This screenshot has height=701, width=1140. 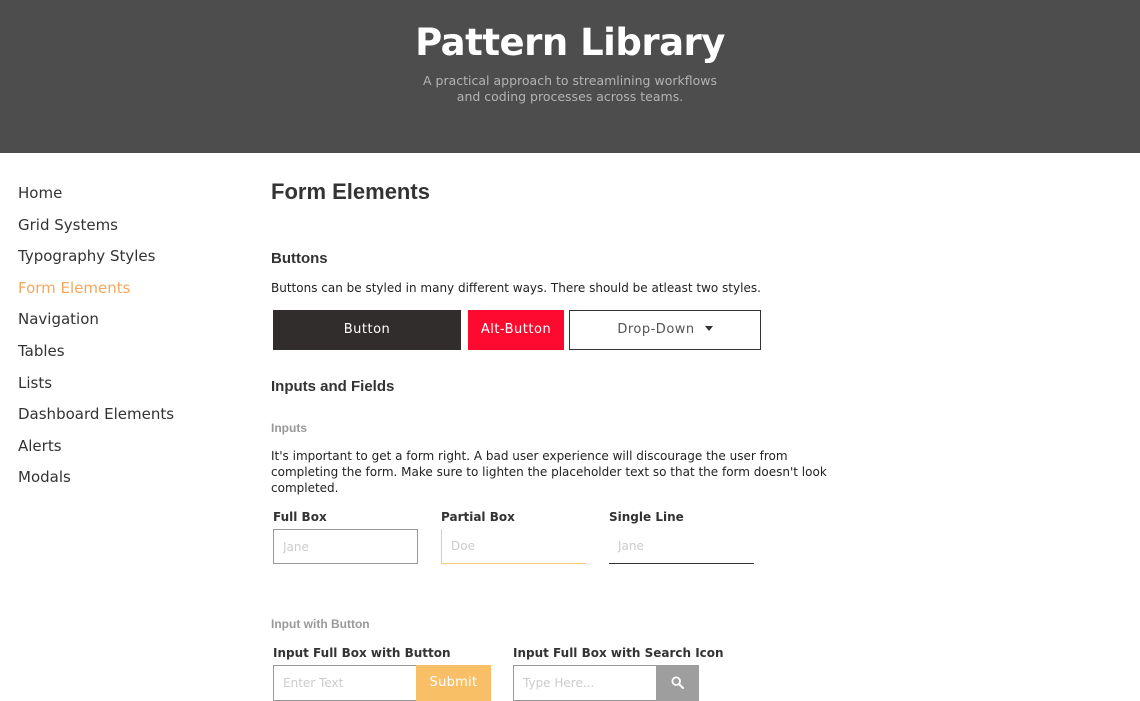 What do you see at coordinates (96, 257) in the screenshot?
I see `sidebar-item-typography-styles: Typography Styles` at bounding box center [96, 257].